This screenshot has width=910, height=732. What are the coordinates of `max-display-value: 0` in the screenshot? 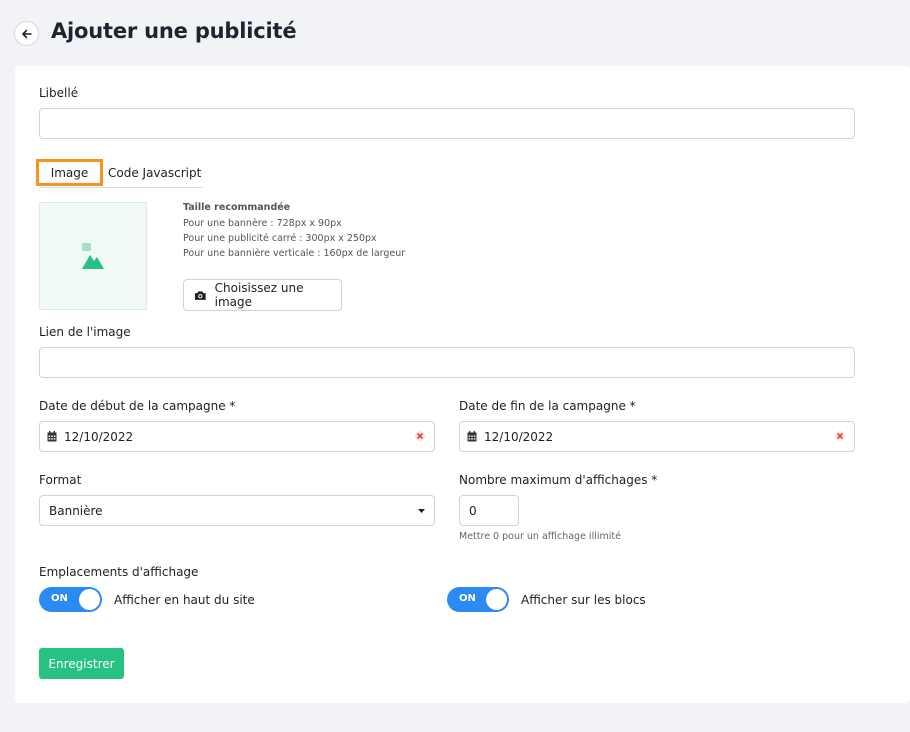 It's located at (473, 510).